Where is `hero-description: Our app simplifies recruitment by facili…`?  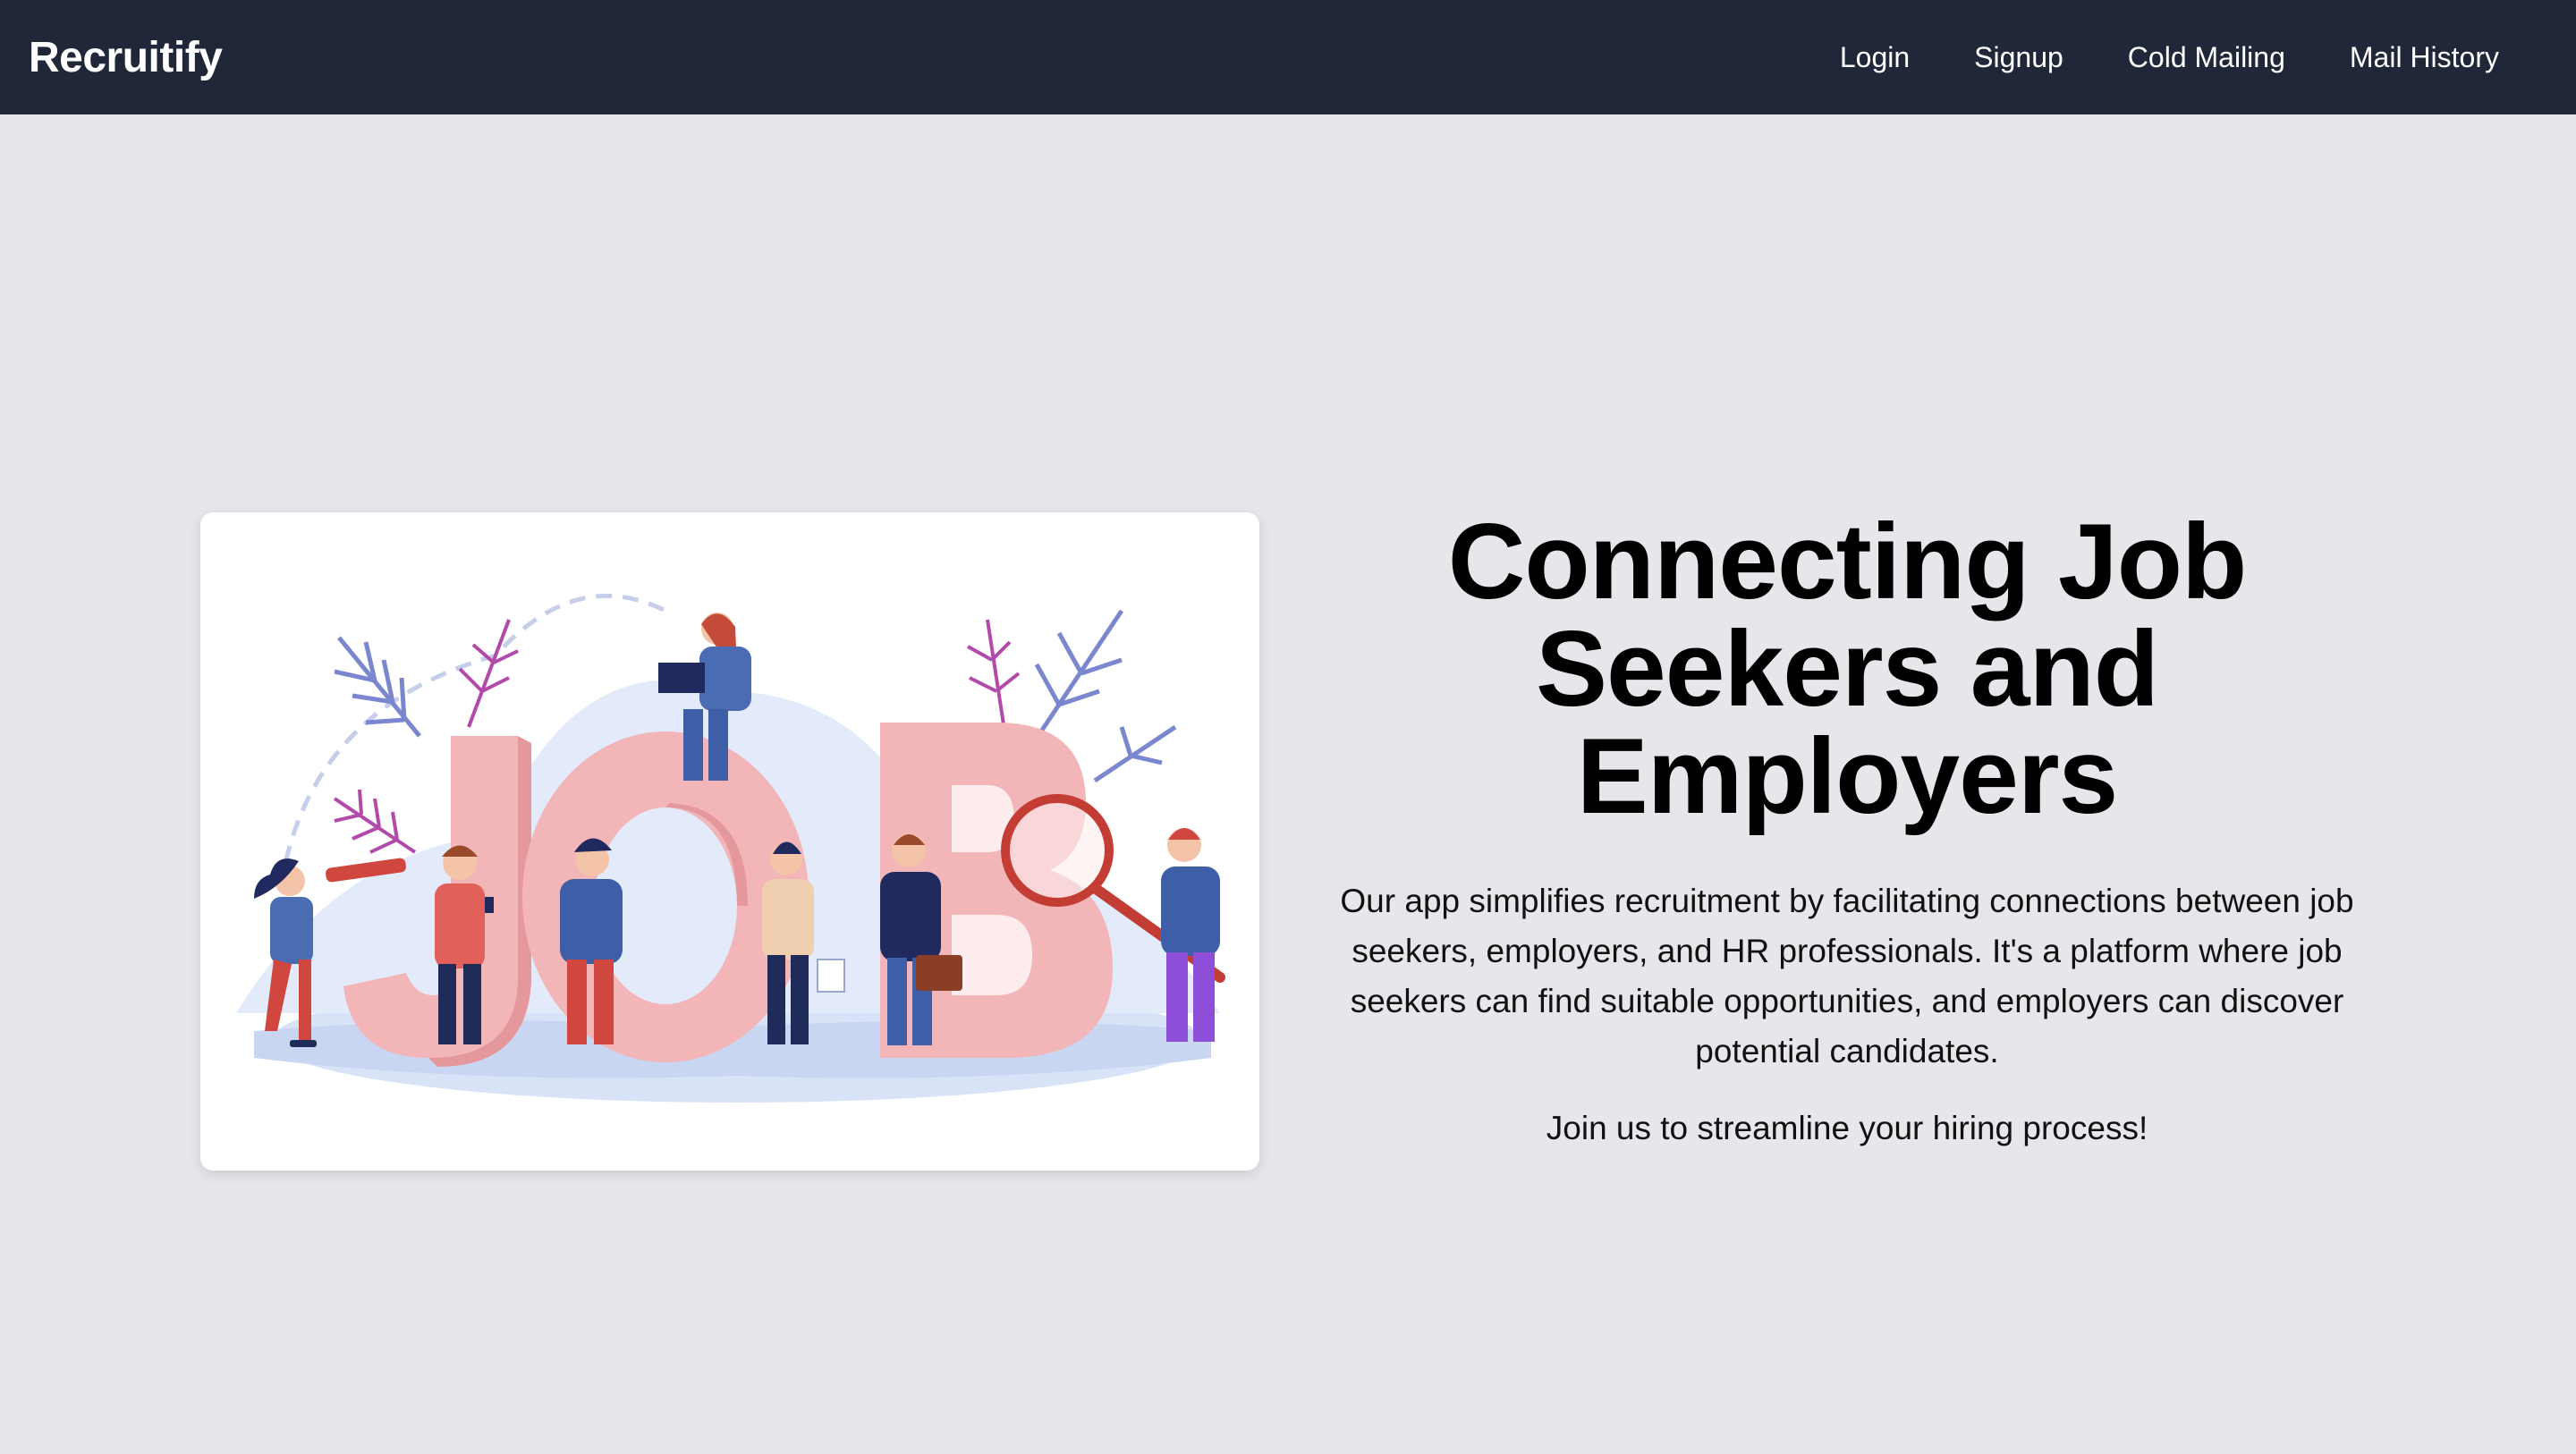 hero-description: Our app simplifies recruitment by facili… is located at coordinates (1847, 976).